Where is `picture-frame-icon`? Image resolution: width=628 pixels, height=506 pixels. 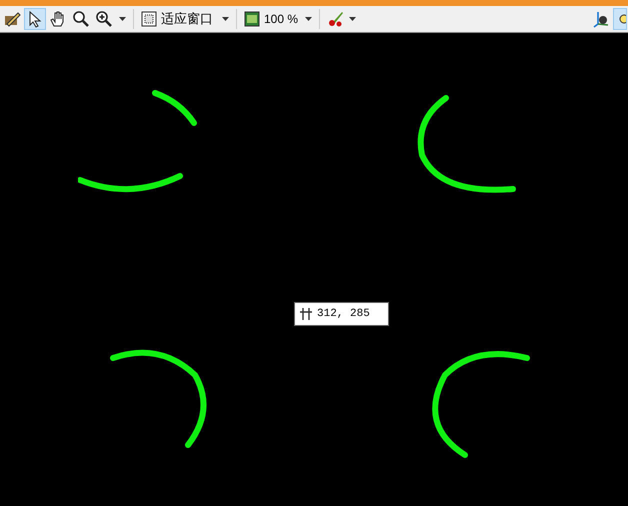 picture-frame-icon is located at coordinates (252, 19).